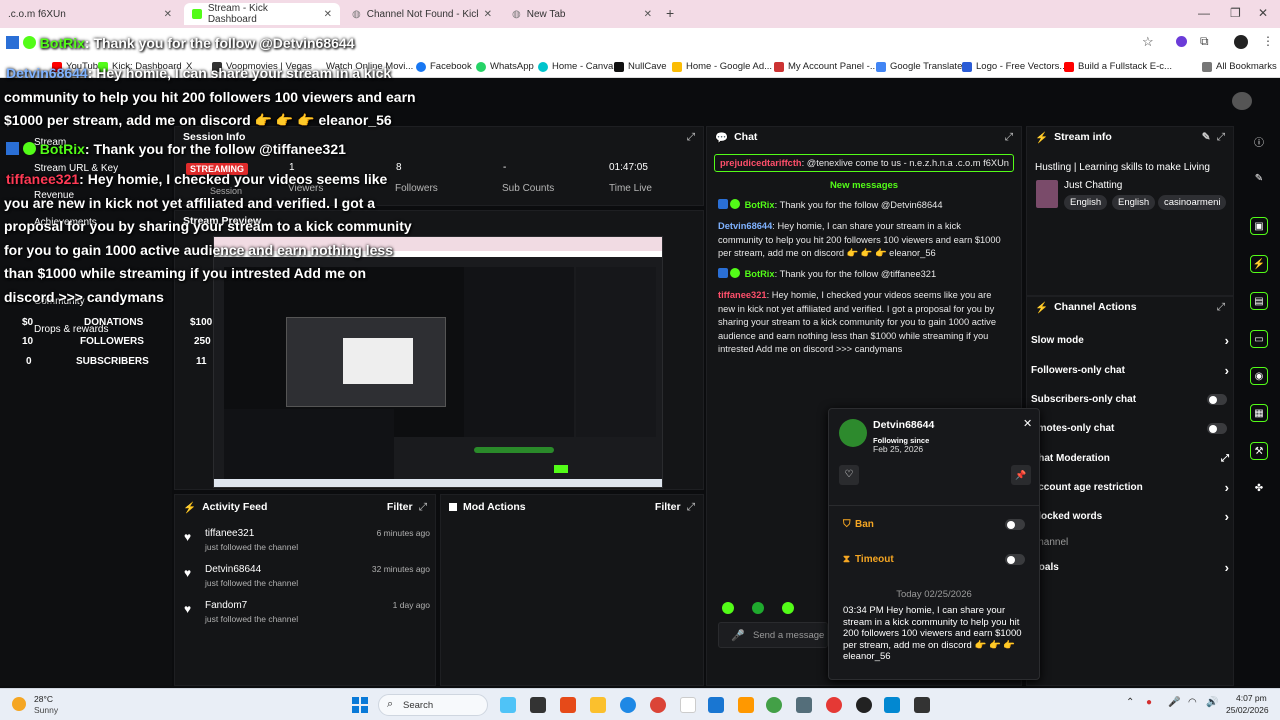 The width and height of the screenshot is (1280, 720). I want to click on edit-icon: ✎, so click(1206, 137).